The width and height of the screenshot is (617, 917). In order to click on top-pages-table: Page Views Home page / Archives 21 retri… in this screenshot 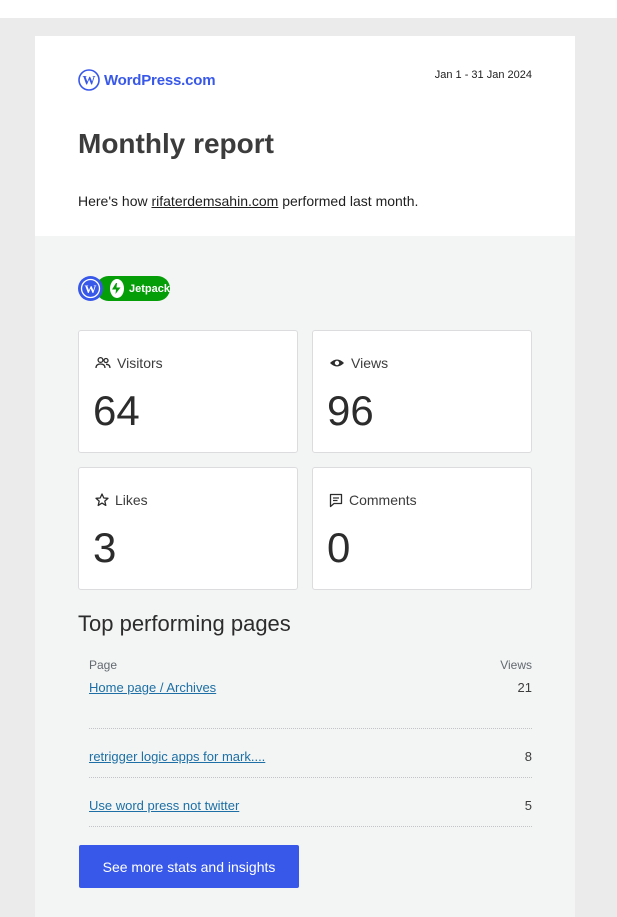, I will do `click(310, 742)`.